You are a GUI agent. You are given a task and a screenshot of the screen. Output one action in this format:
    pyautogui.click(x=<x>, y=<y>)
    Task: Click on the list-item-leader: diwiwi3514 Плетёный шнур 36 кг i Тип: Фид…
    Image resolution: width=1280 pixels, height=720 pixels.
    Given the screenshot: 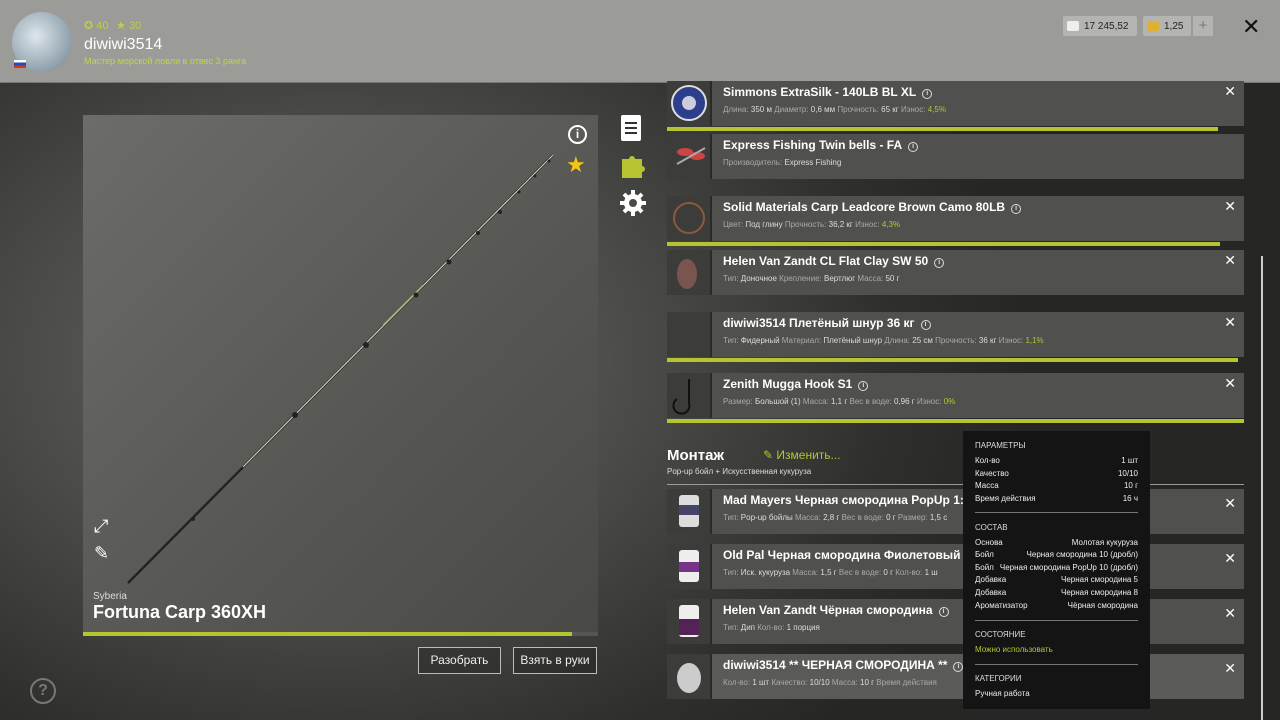 What is the action you would take?
    pyautogui.click(x=955, y=334)
    